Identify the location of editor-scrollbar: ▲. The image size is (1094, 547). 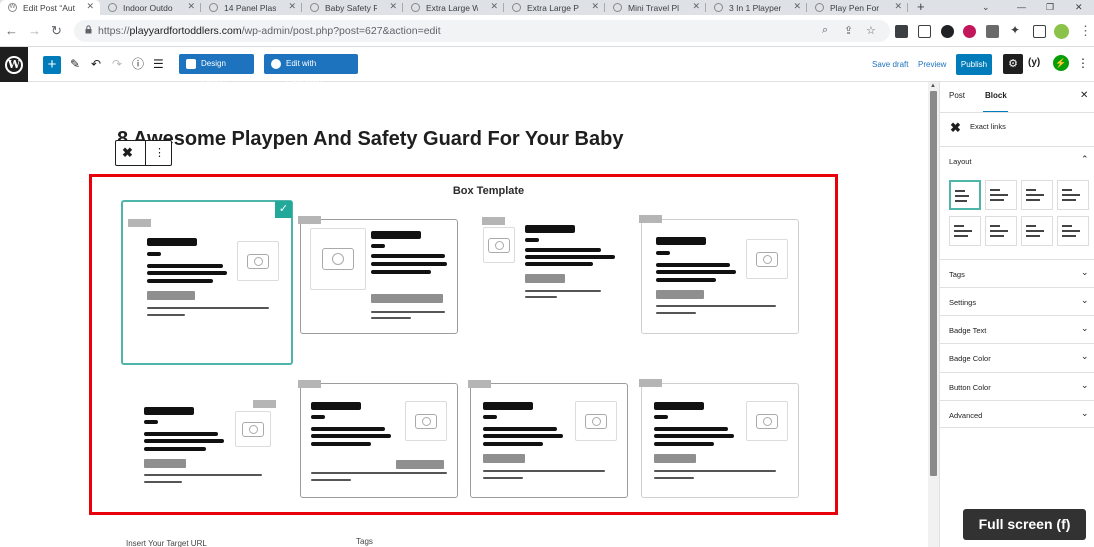
(933, 314).